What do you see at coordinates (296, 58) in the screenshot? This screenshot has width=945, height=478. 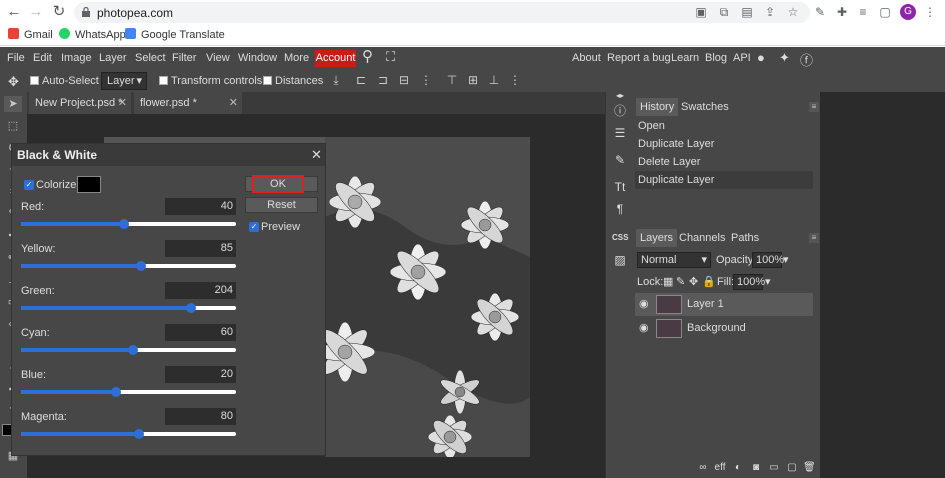 I see `menu-more: More` at bounding box center [296, 58].